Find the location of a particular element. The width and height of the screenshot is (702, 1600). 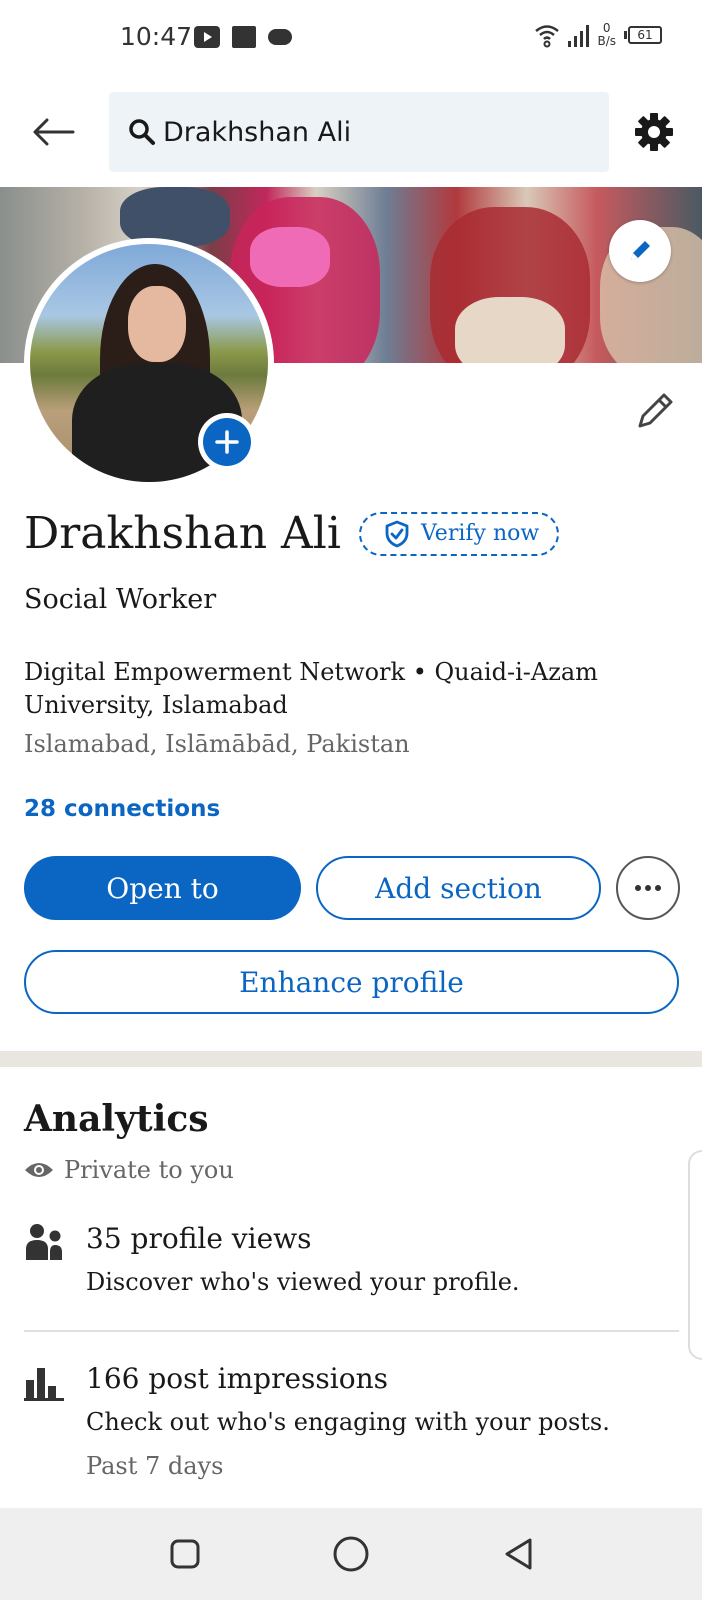

square-icon is located at coordinates (185, 1554).